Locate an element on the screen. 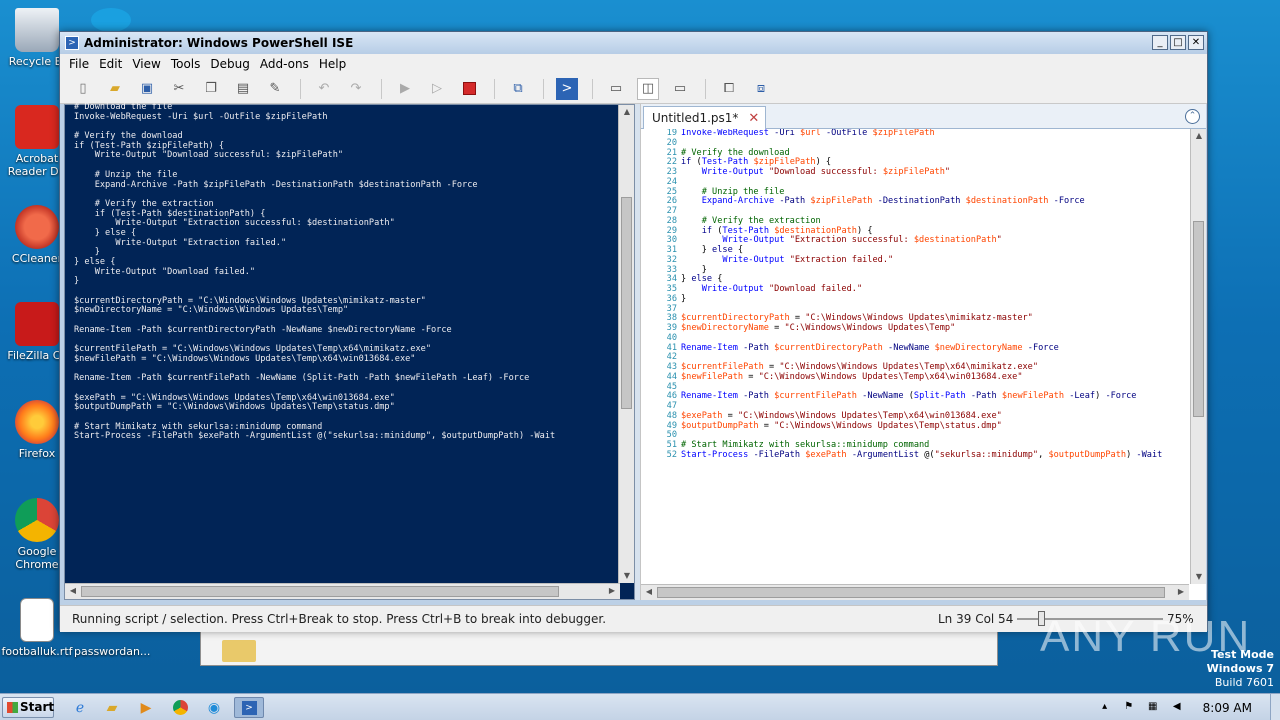  show-script-icon: ⧠ is located at coordinates (729, 89).